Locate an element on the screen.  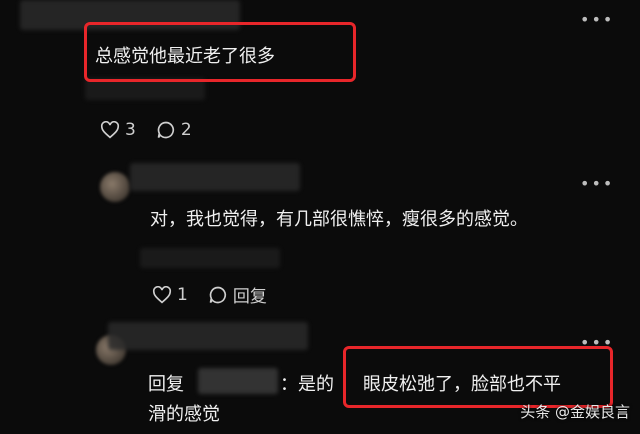
comment-text: 对，我也觉得，有几部很憔悴，瘦很多的感觉。 is located at coordinates (339, 219).